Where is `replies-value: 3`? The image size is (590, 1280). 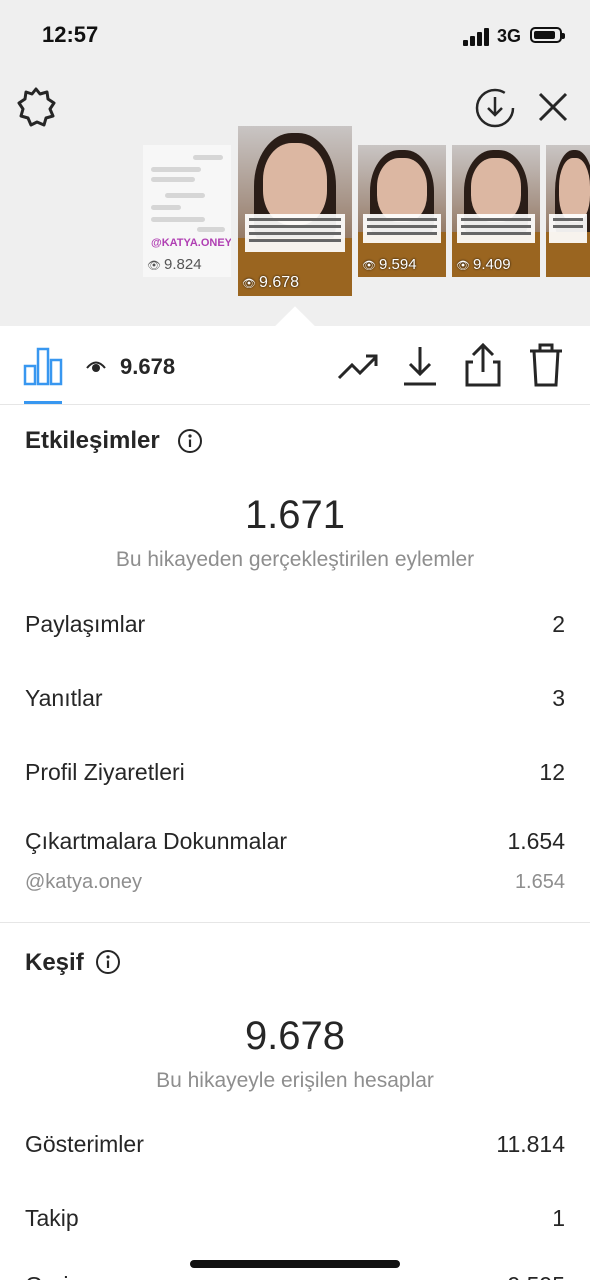 replies-value: 3 is located at coordinates (558, 698).